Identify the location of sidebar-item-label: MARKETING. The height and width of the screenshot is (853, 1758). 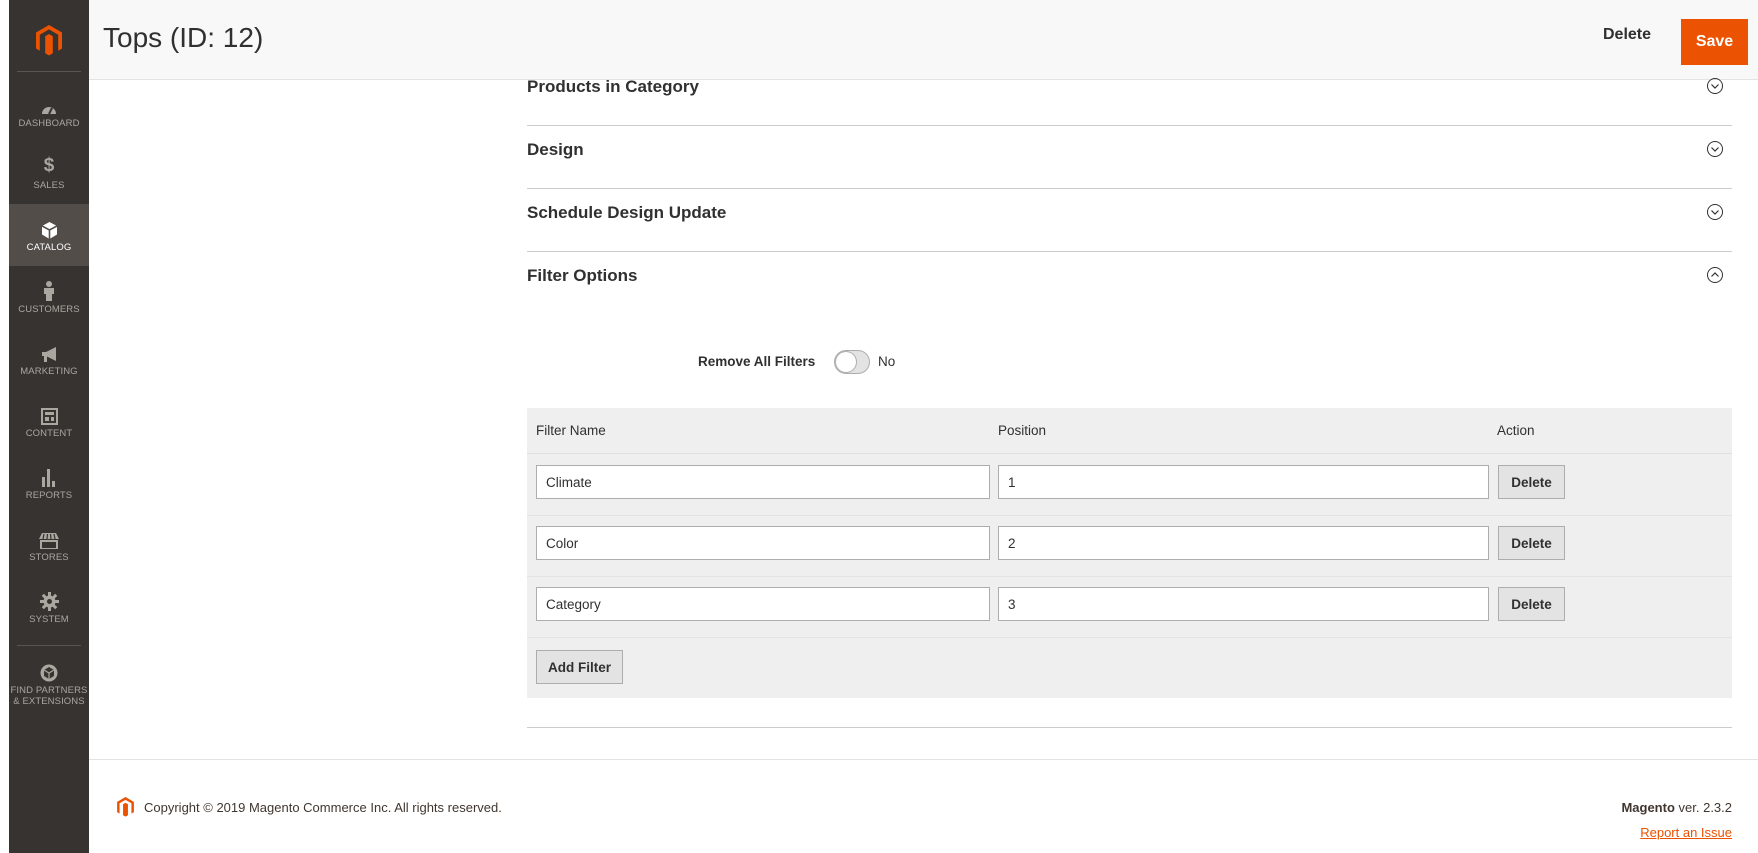
(49, 371).